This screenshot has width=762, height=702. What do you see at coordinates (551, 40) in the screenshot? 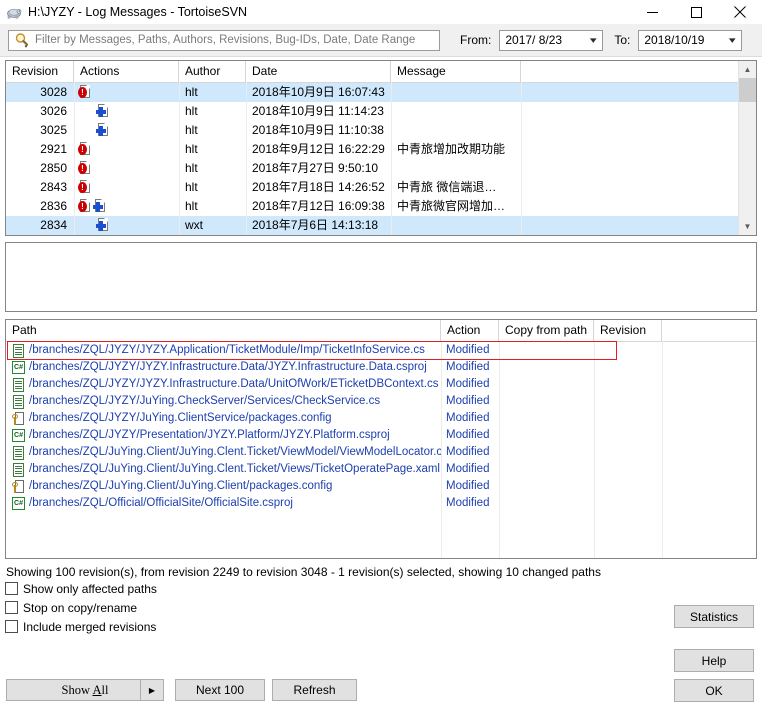
I see `from-date-picker: 2017/ 8/23 ▾` at bounding box center [551, 40].